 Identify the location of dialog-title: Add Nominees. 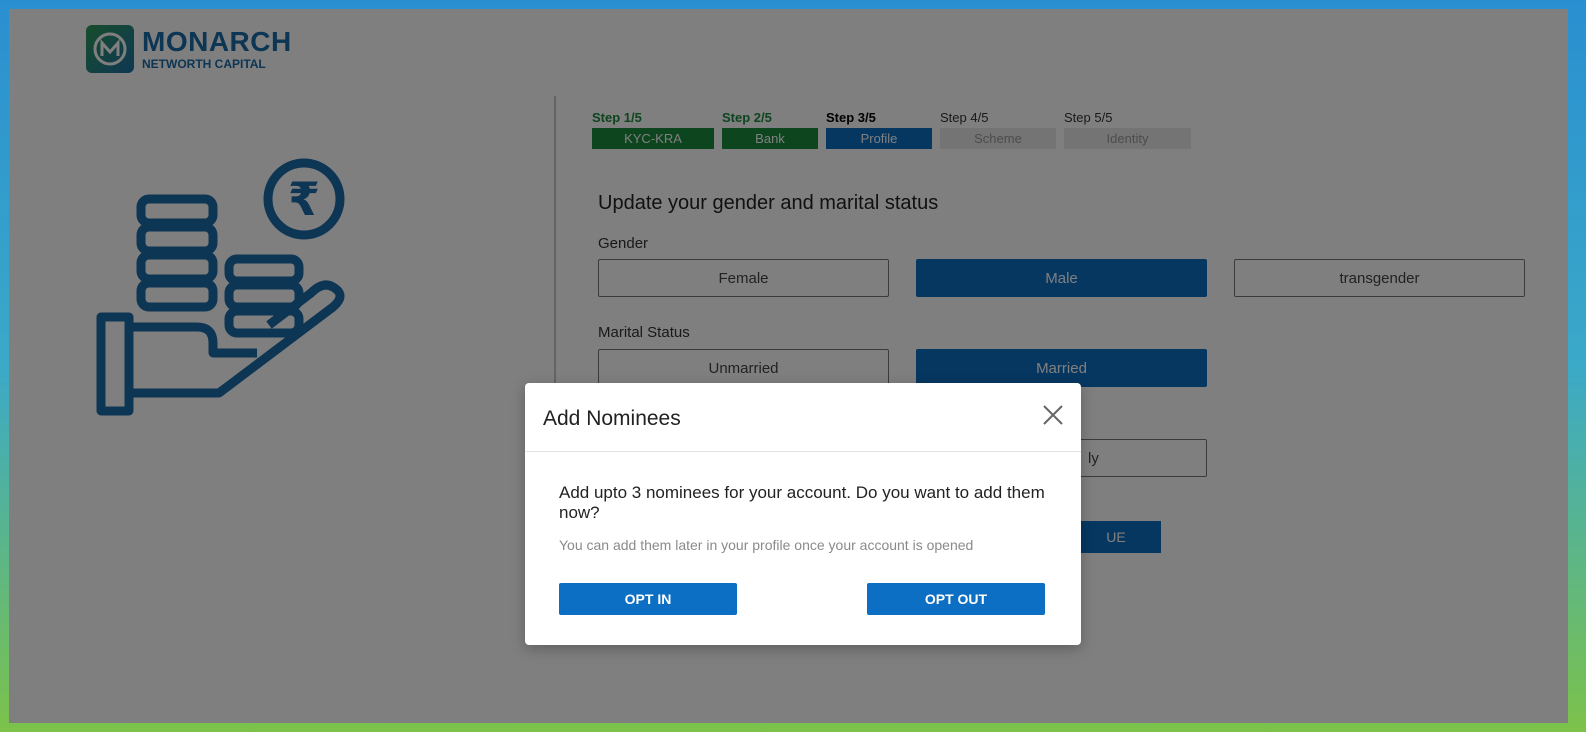
(612, 418).